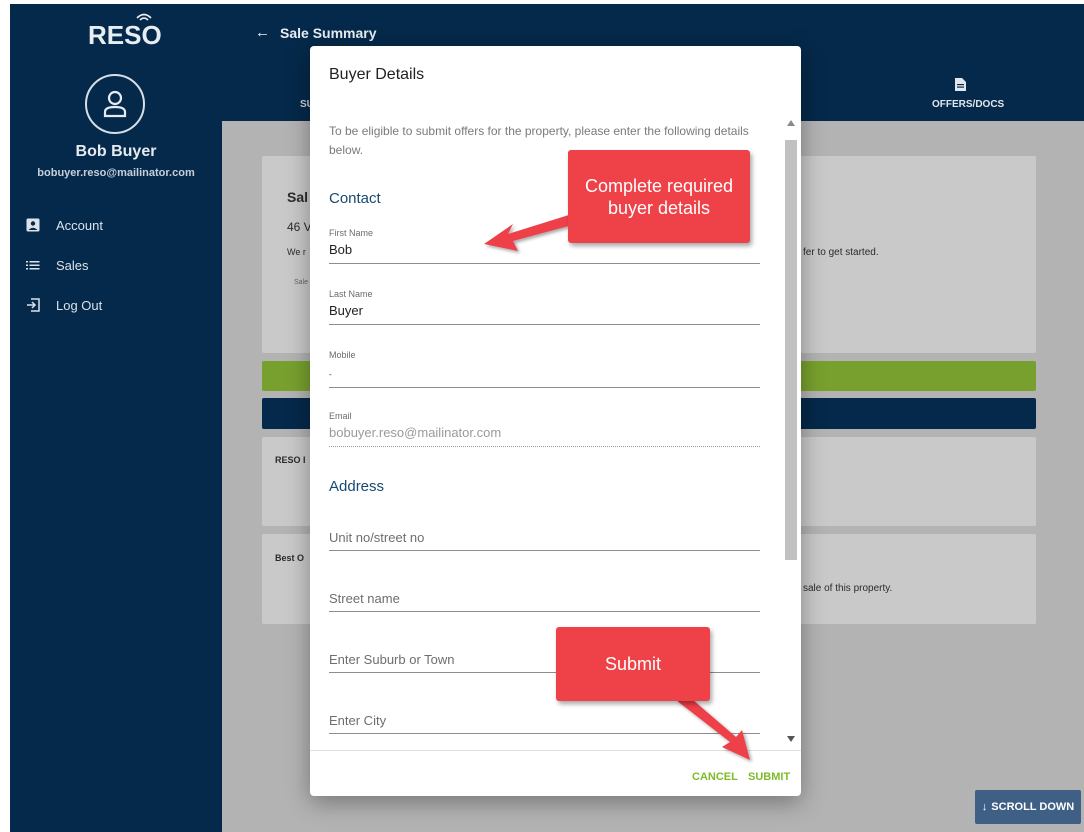 This screenshot has width=1084, height=832. What do you see at coordinates (301, 282) in the screenshot?
I see `sale-field-label: Sale` at bounding box center [301, 282].